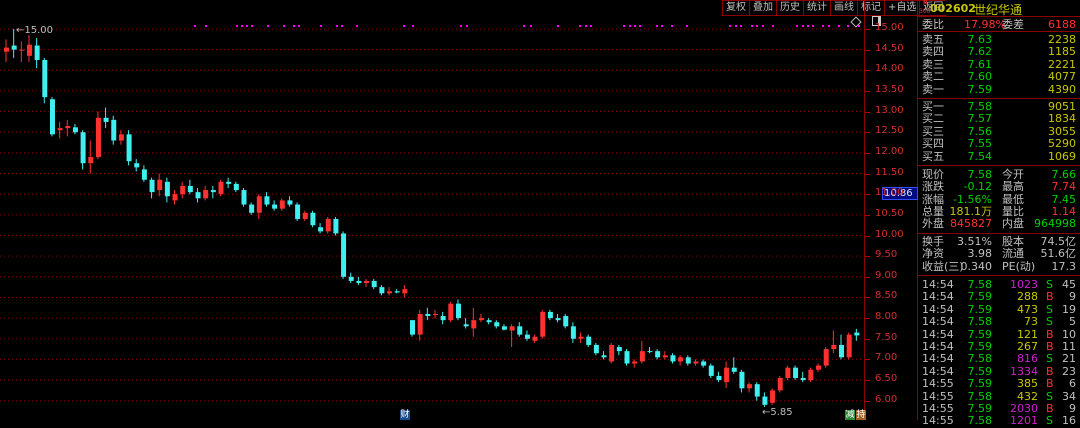  What do you see at coordinates (1049, 421) in the screenshot?
I see `trade-side: S` at bounding box center [1049, 421].